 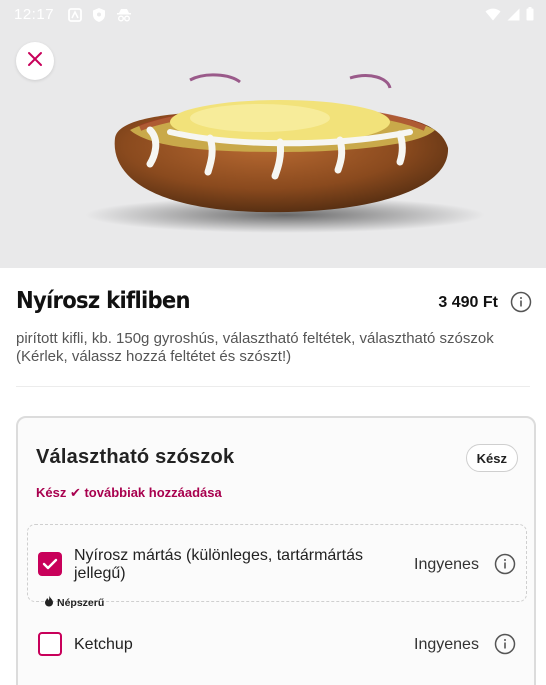 I want to click on done-button: Kész, so click(x=491, y=458).